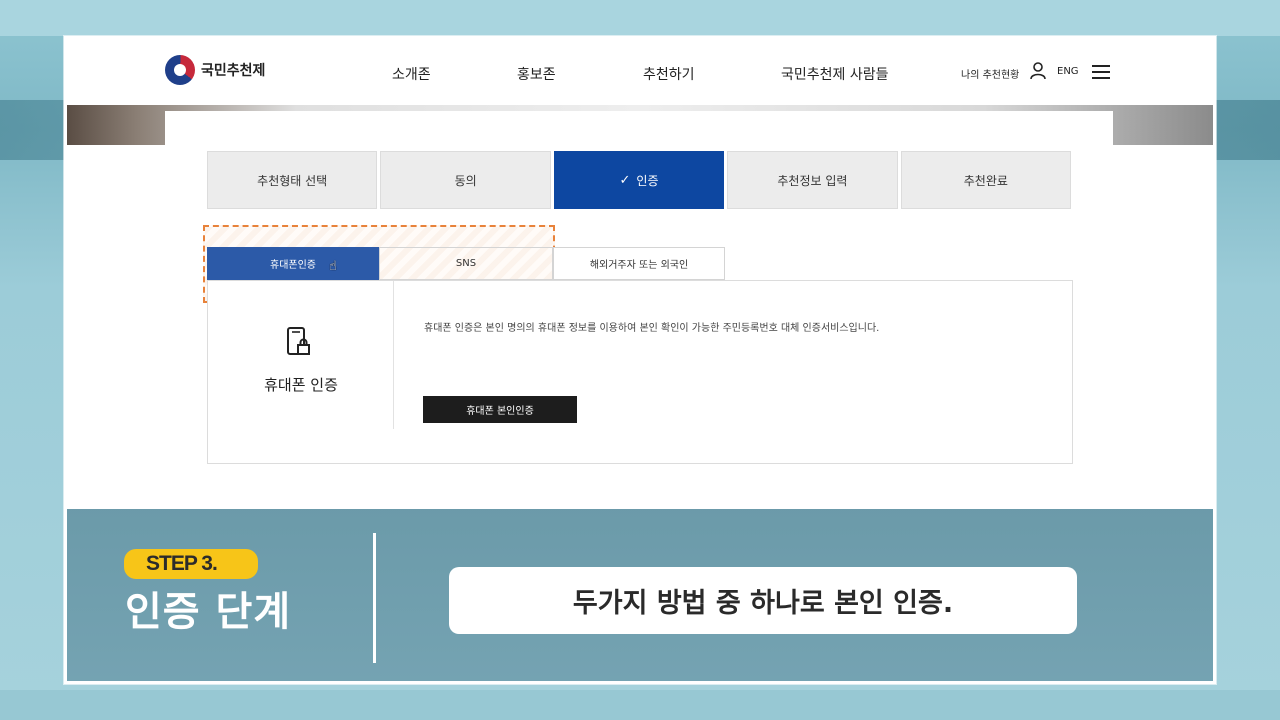 Image resolution: width=1280 pixels, height=720 pixels. Describe the element at coordinates (1038, 71) in the screenshot. I see `person-icon` at that location.